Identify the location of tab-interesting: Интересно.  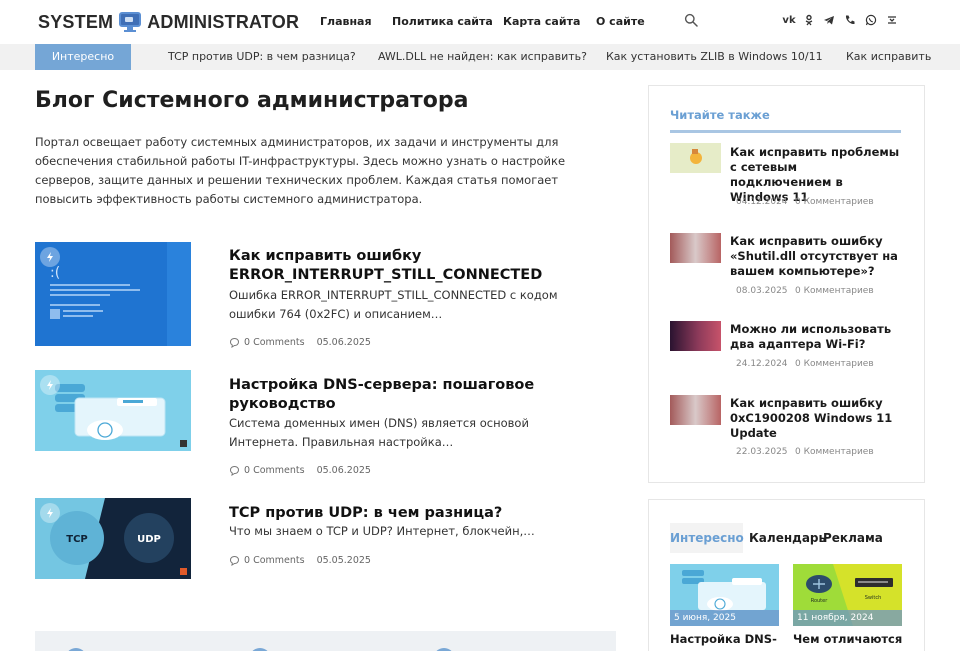
(707, 538).